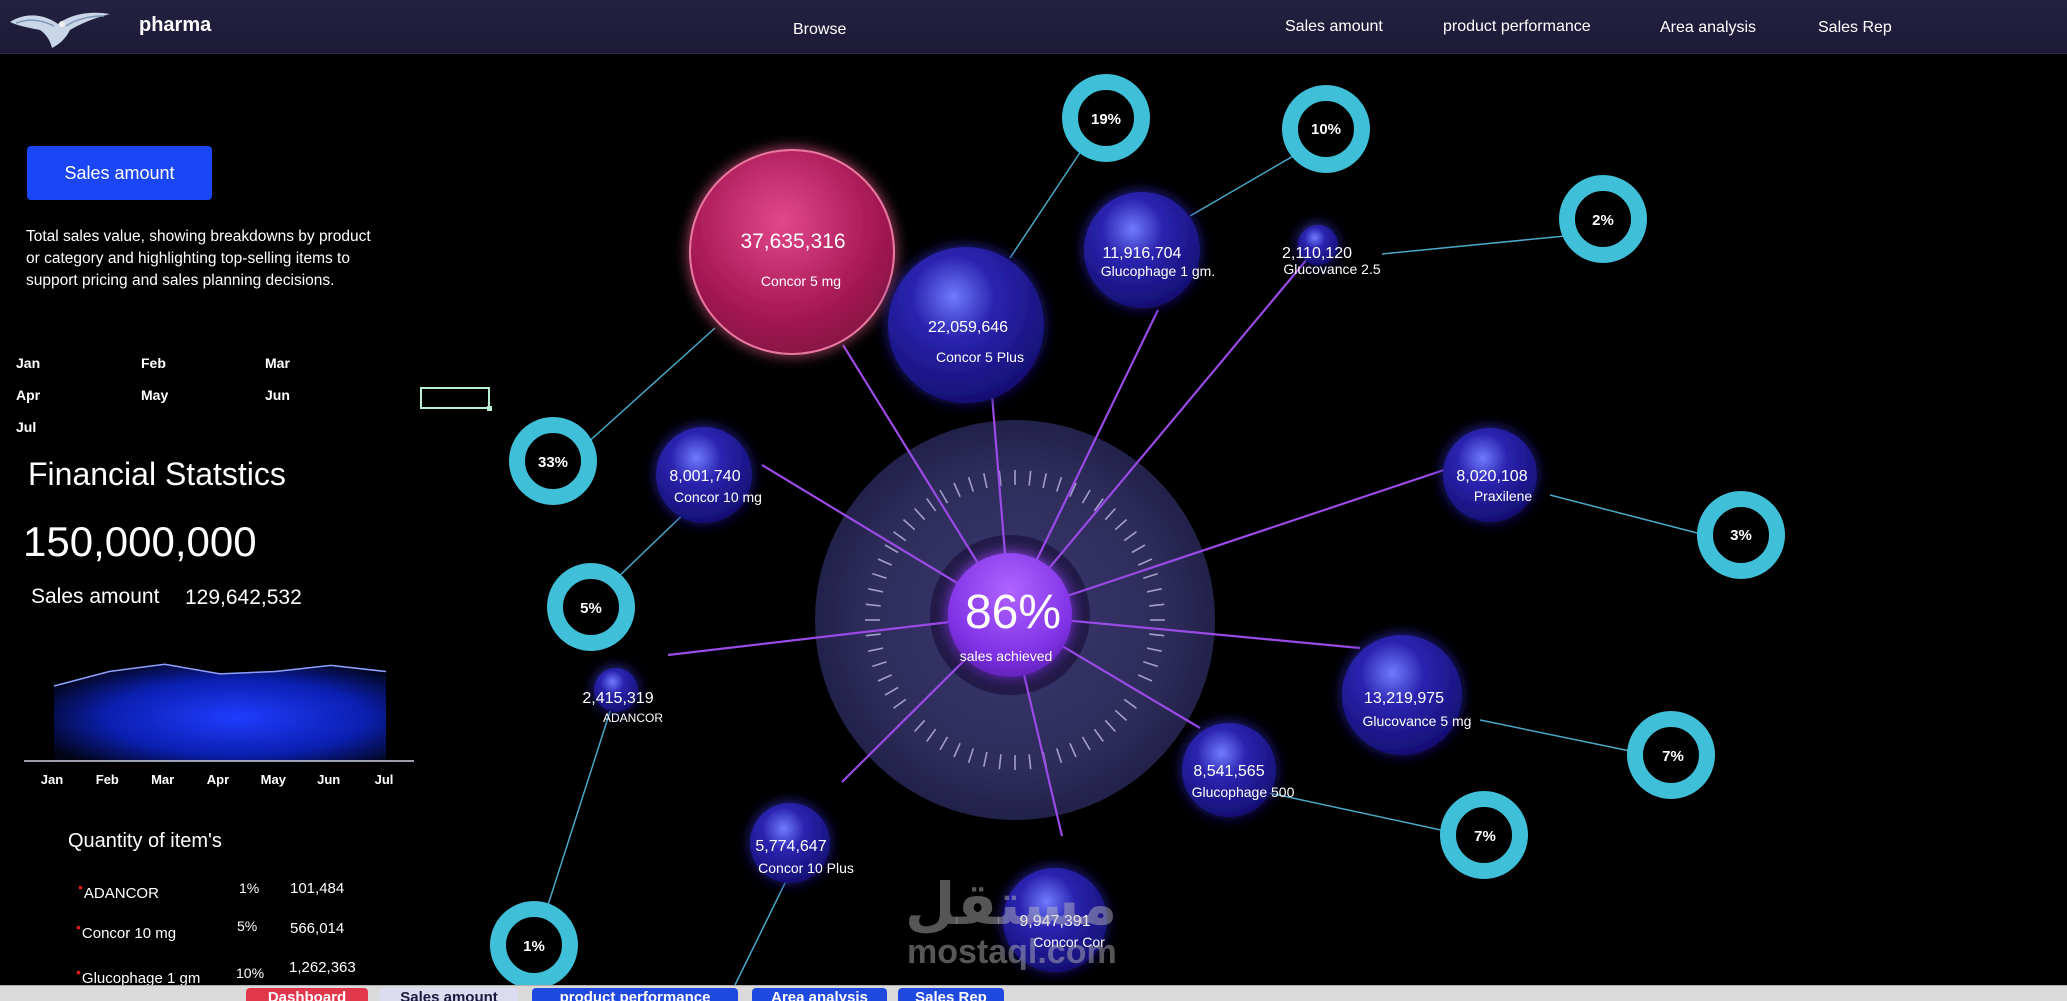 The width and height of the screenshot is (2067, 1001). I want to click on bubble-value: 13,219,975, so click(1404, 698).